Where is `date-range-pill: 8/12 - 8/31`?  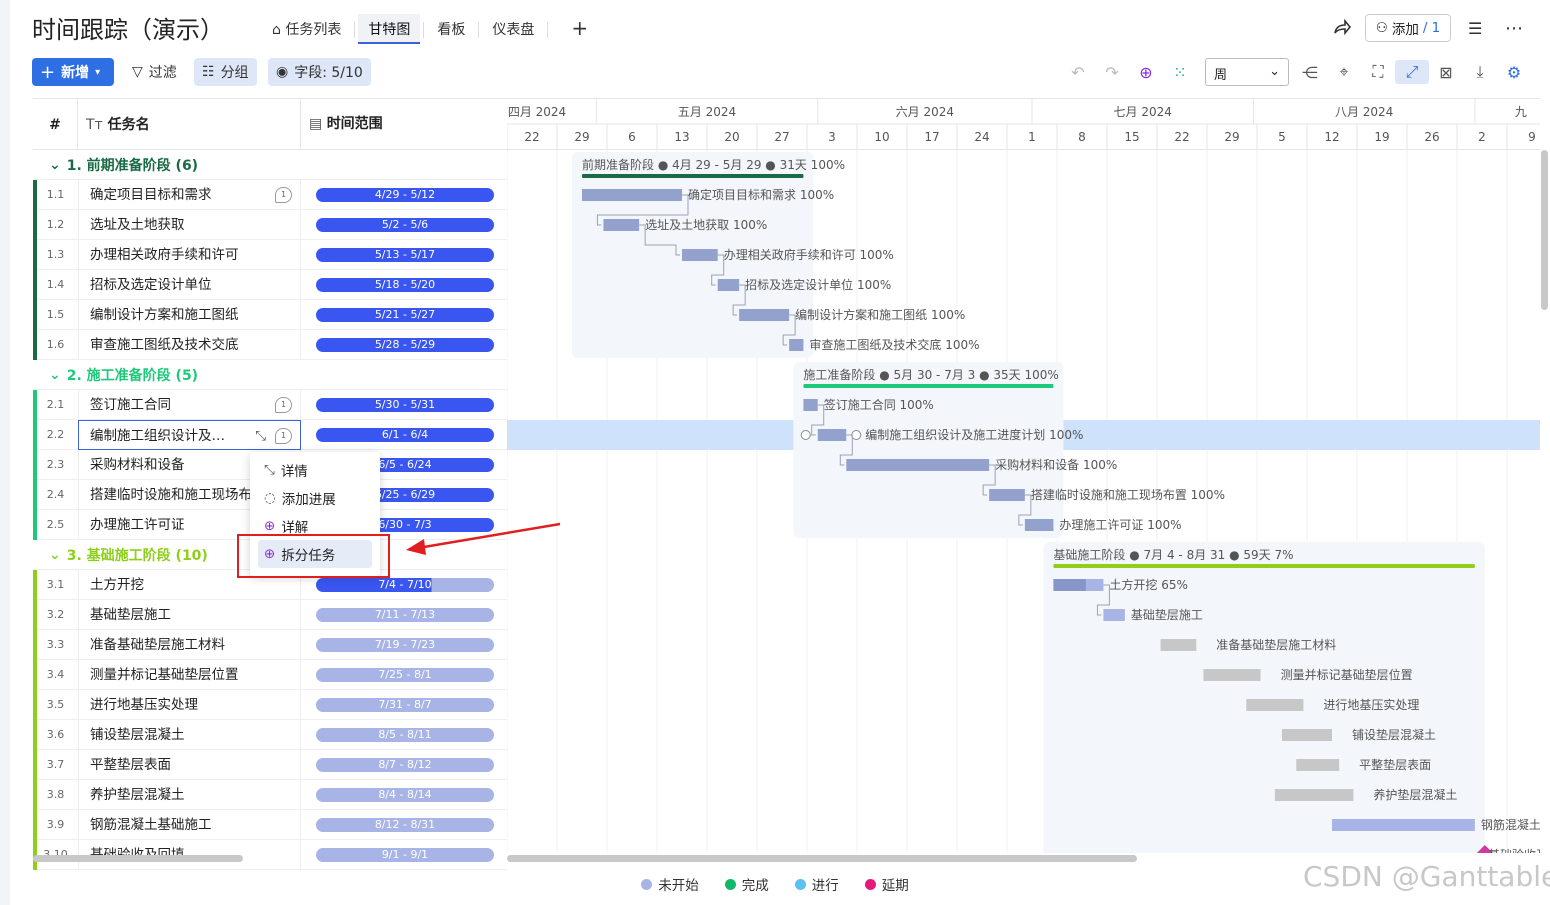
date-range-pill: 8/12 - 8/31 is located at coordinates (405, 824).